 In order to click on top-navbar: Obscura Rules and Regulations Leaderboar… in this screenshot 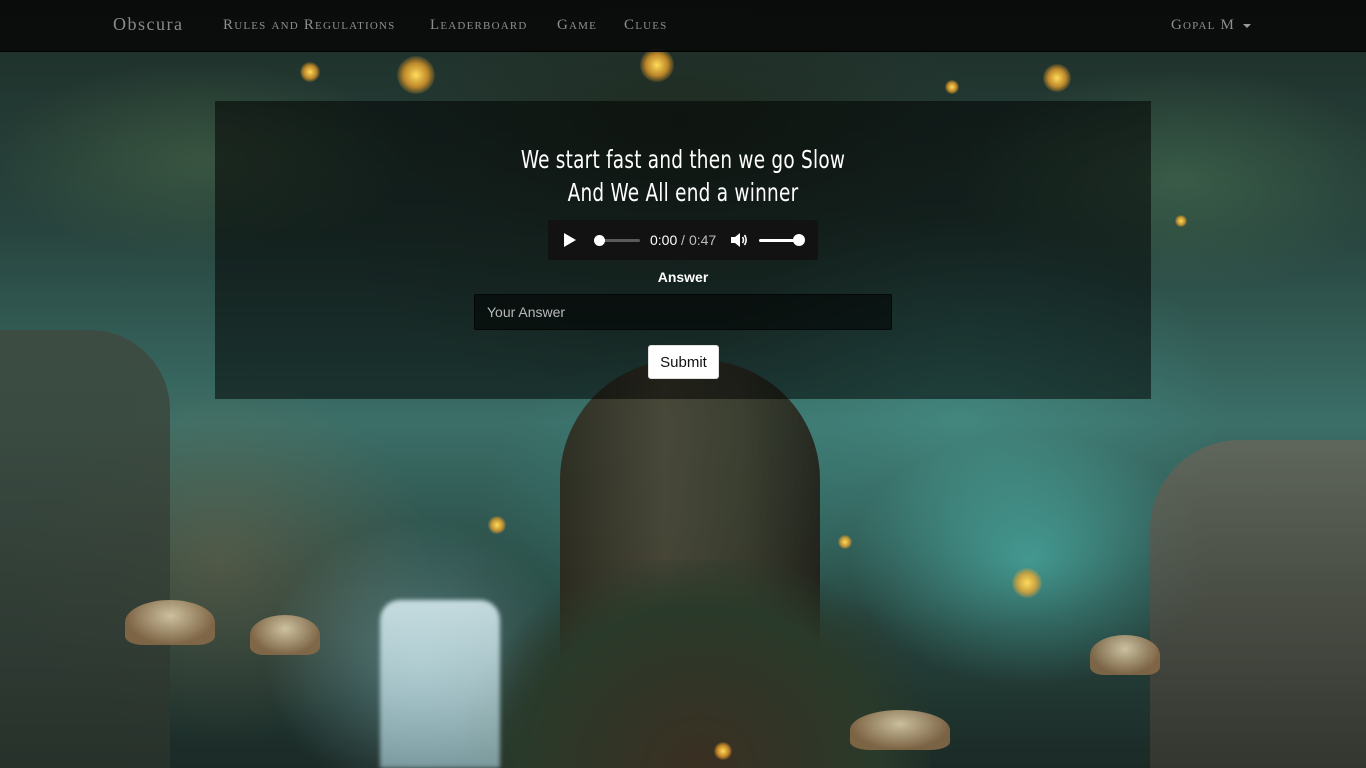, I will do `click(683, 26)`.